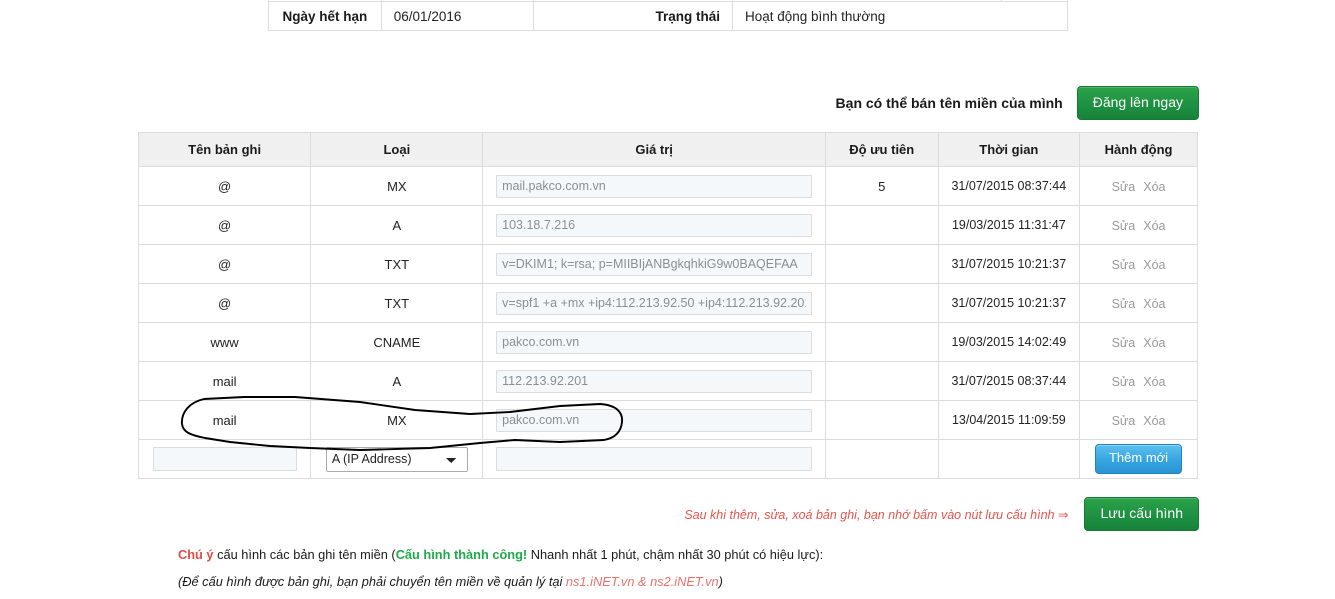  Describe the element at coordinates (224, 342) in the screenshot. I see `cell-record-name: www` at that location.